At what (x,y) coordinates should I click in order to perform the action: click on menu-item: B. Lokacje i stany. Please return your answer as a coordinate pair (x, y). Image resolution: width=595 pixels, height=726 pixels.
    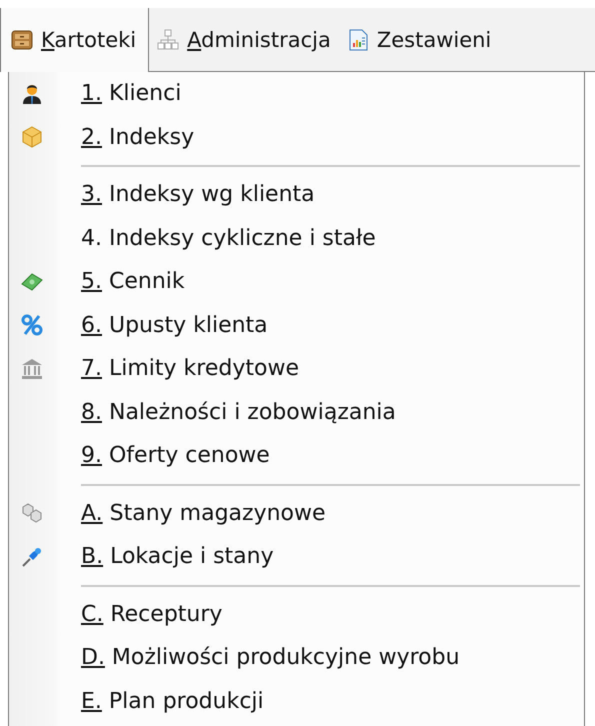
    Looking at the image, I should click on (177, 557).